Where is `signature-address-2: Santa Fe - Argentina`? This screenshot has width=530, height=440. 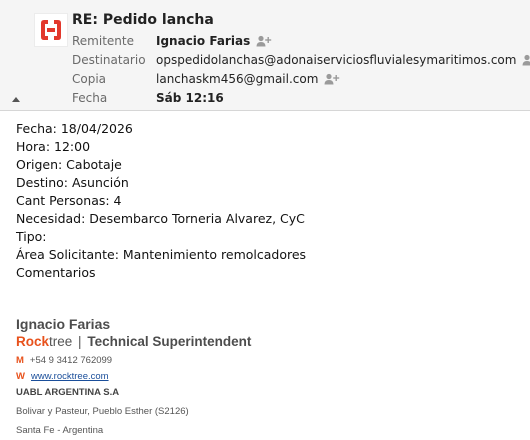 signature-address-2: Santa Fe - Argentina is located at coordinates (60, 430).